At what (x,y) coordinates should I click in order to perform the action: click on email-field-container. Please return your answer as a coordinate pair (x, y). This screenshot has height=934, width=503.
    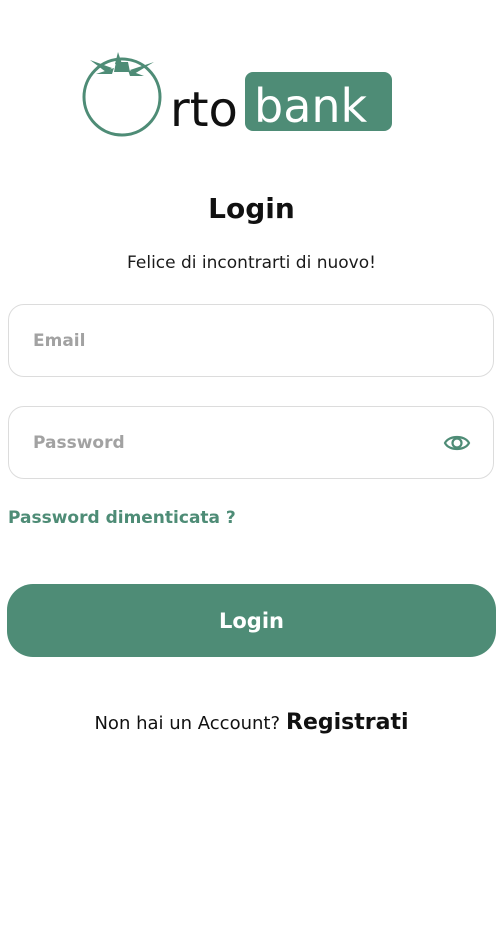
    Looking at the image, I should click on (251, 340).